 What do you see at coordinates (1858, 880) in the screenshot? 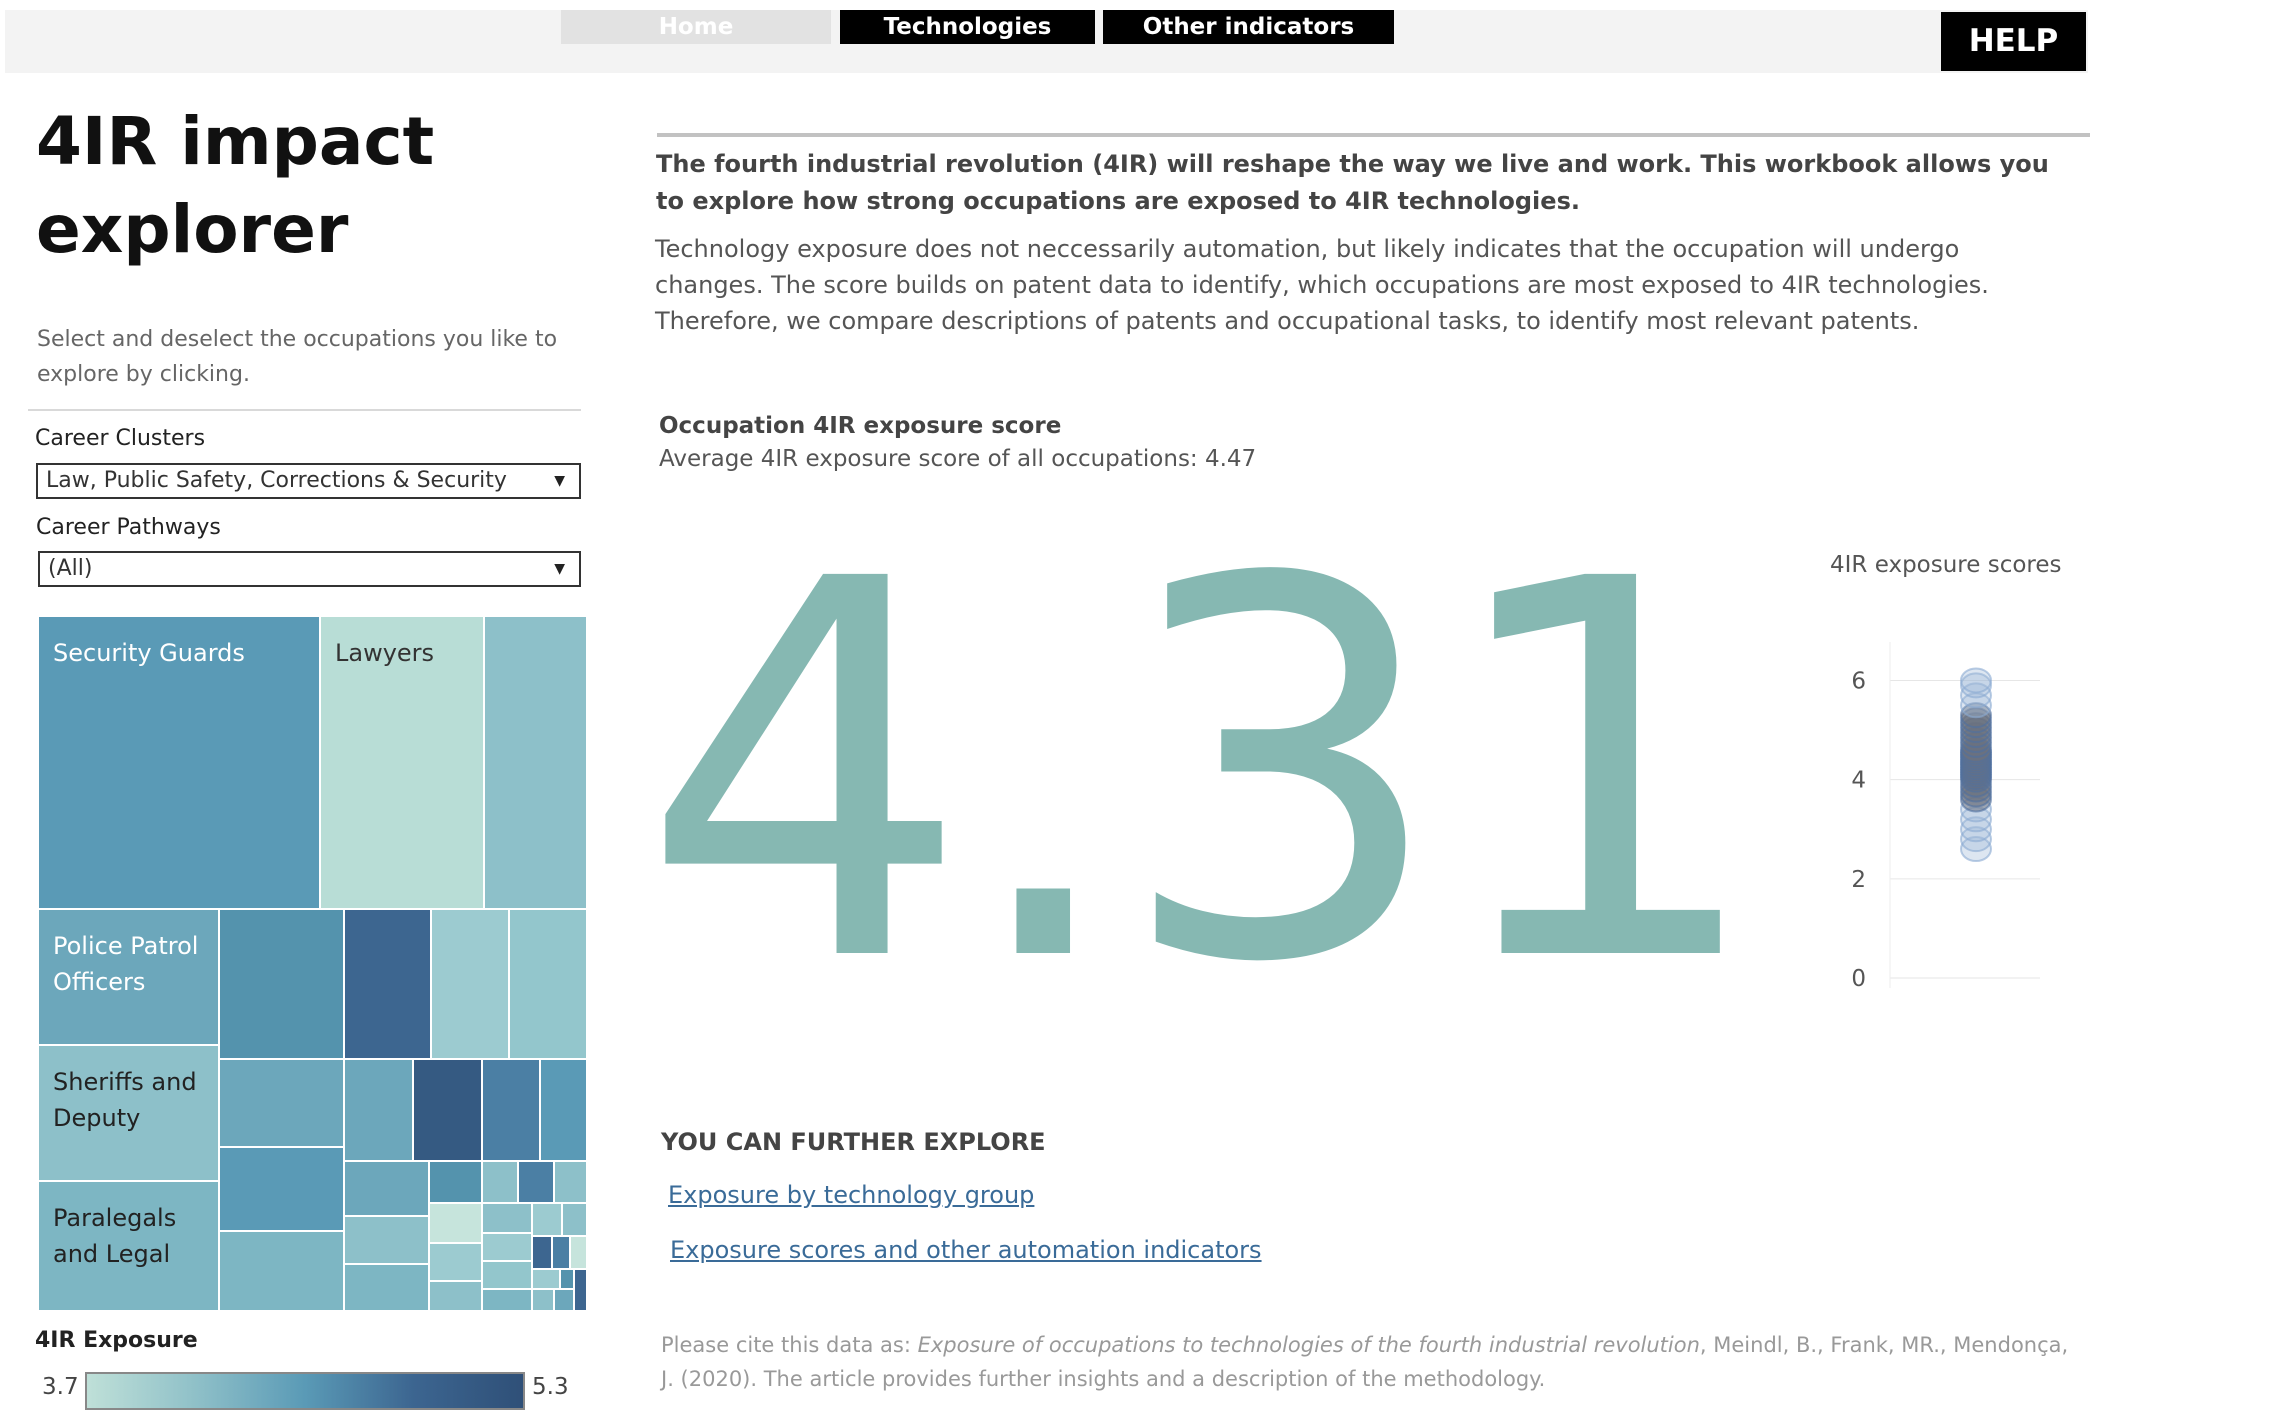
I see `chart-y-tick-label: 2` at bounding box center [1858, 880].